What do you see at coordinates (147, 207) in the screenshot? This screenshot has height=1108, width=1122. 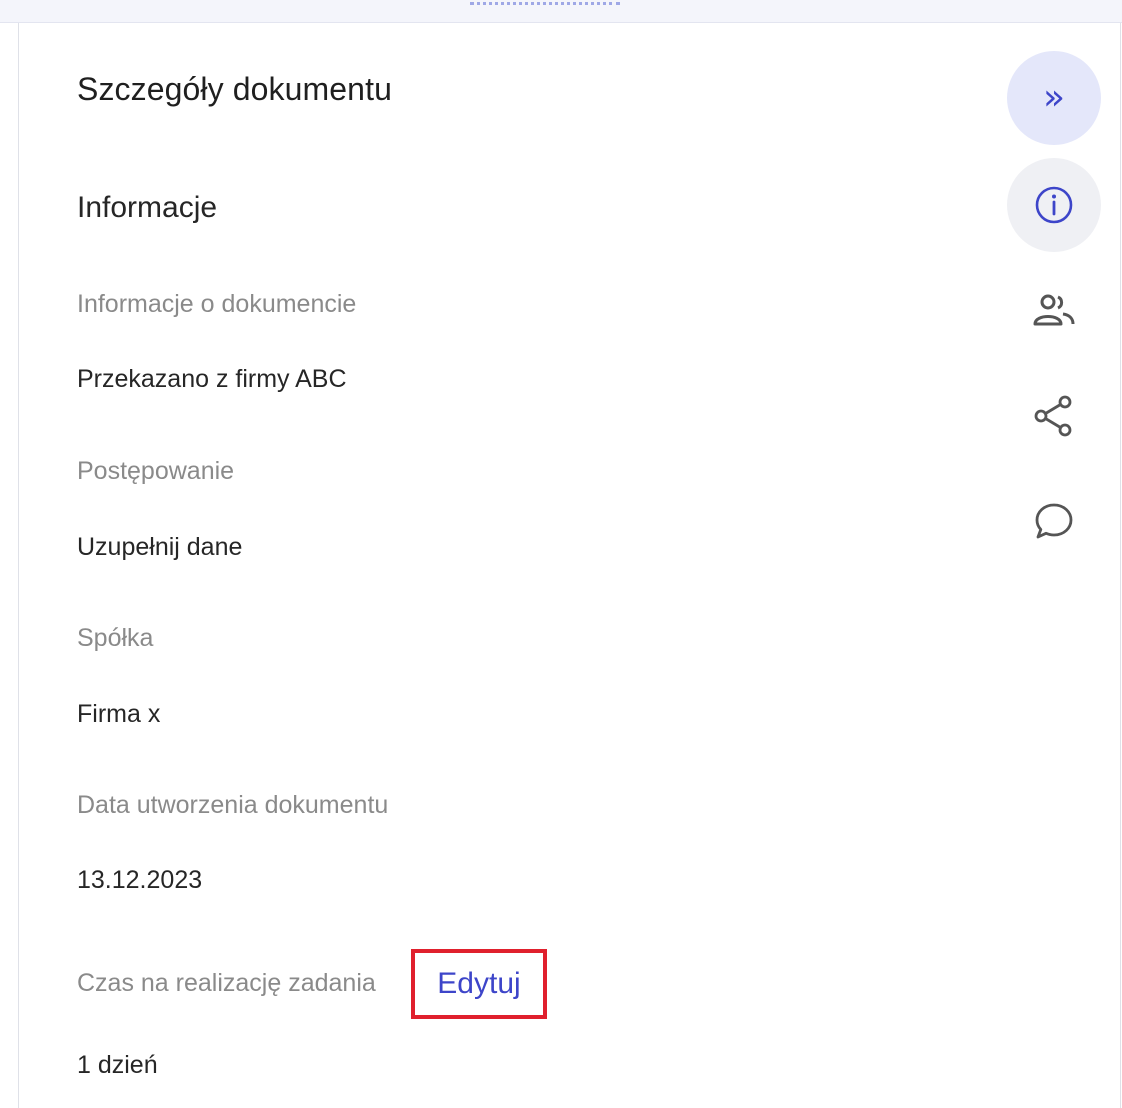 I see `section-title: Informacje` at bounding box center [147, 207].